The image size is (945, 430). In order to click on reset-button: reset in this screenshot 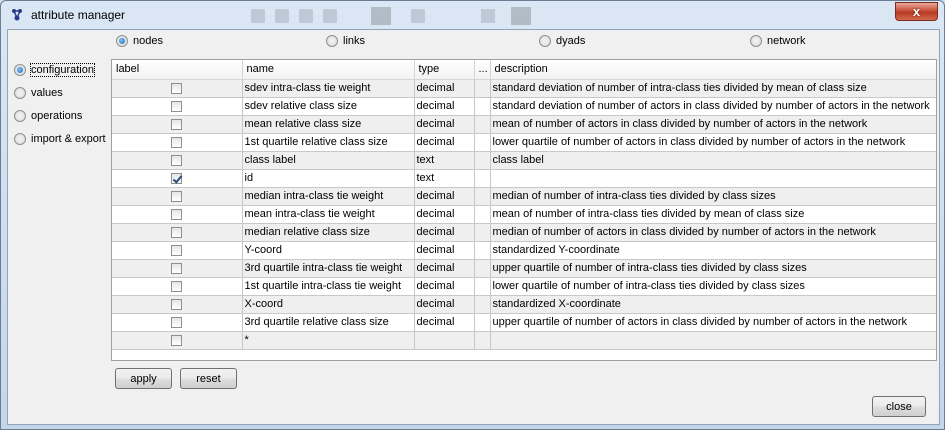, I will do `click(208, 378)`.